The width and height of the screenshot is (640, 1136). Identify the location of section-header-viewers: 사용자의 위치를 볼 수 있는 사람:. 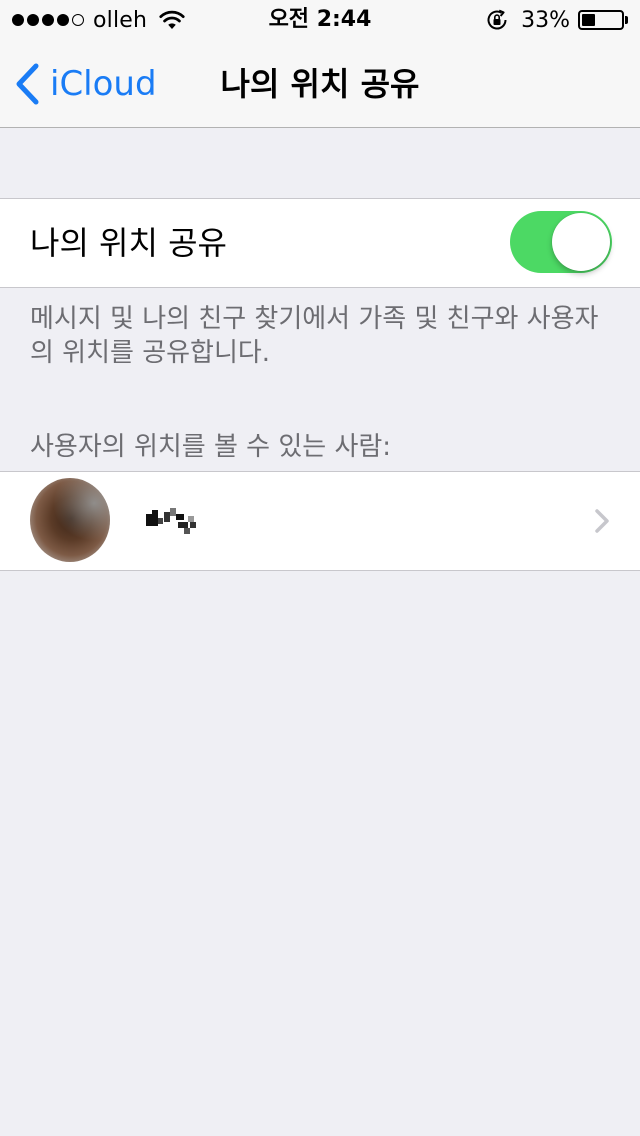
(211, 447).